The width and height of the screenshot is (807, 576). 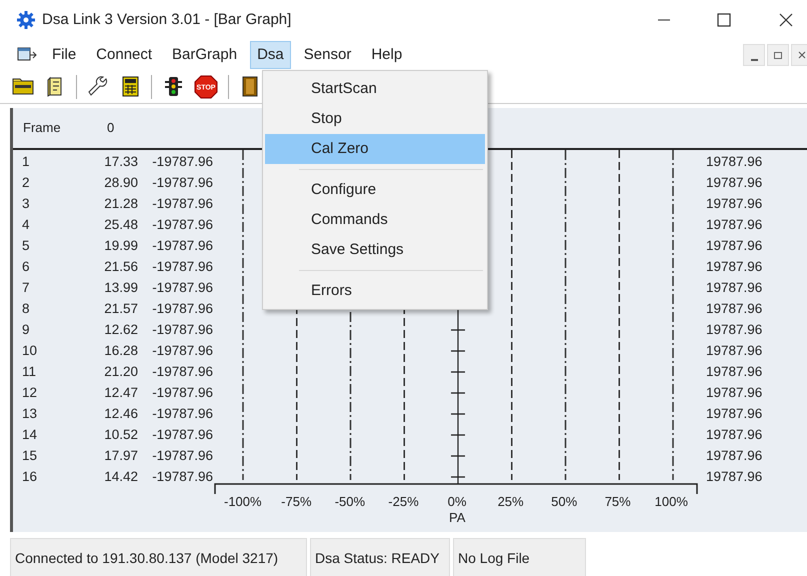 What do you see at coordinates (158, 557) in the screenshot?
I see `status-panel: Connected to 191.30.80.137 (Model 3217)` at bounding box center [158, 557].